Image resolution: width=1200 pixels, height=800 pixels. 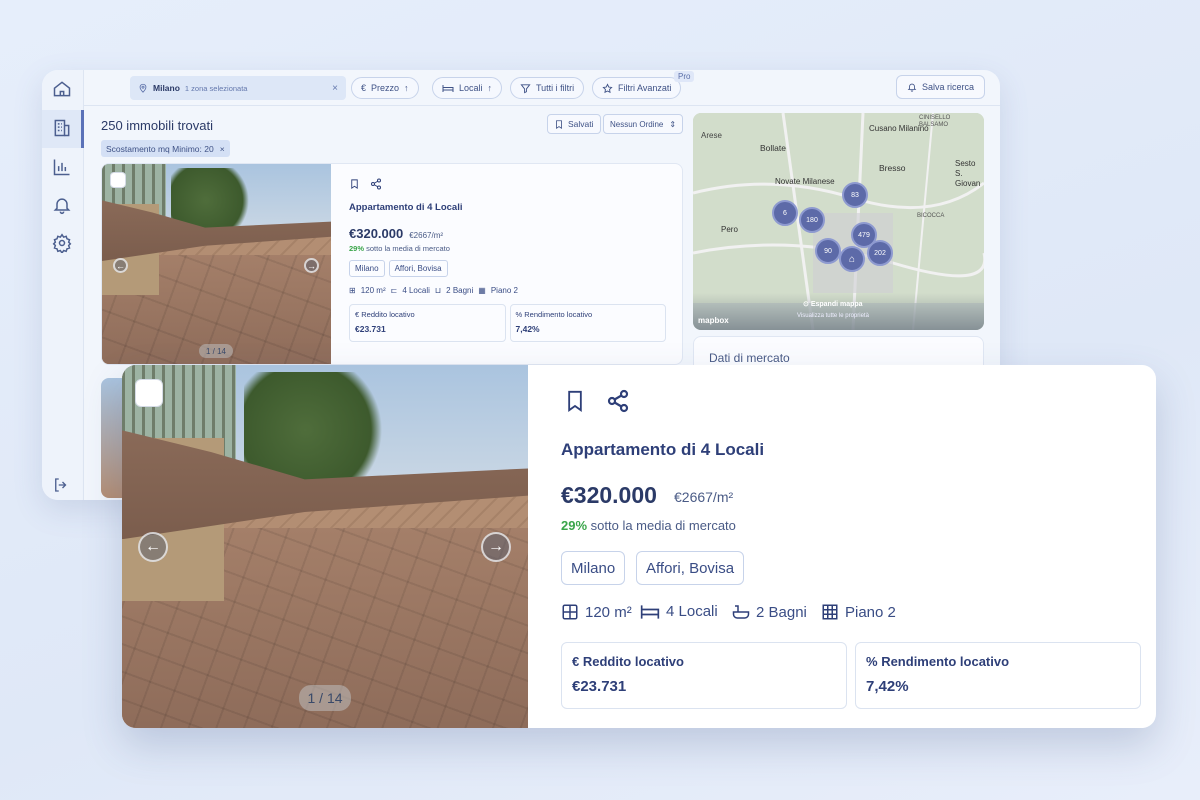 I want to click on floor-feature: Piano 2, so click(x=858, y=612).